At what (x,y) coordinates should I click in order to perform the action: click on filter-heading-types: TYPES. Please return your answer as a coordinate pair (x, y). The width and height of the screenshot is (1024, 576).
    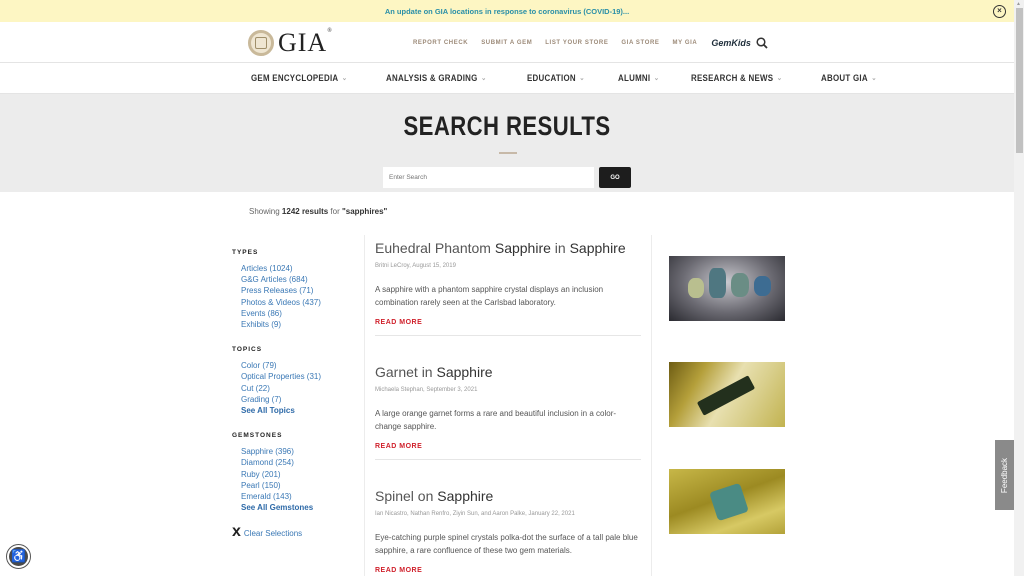
    Looking at the image, I should click on (245, 252).